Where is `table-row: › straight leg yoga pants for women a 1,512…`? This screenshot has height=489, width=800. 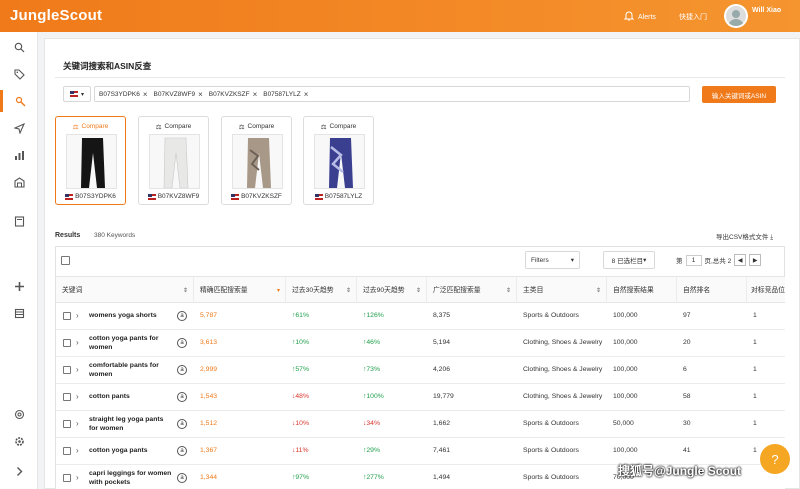 table-row: › straight leg yoga pants for women a 1,512… is located at coordinates (420, 424).